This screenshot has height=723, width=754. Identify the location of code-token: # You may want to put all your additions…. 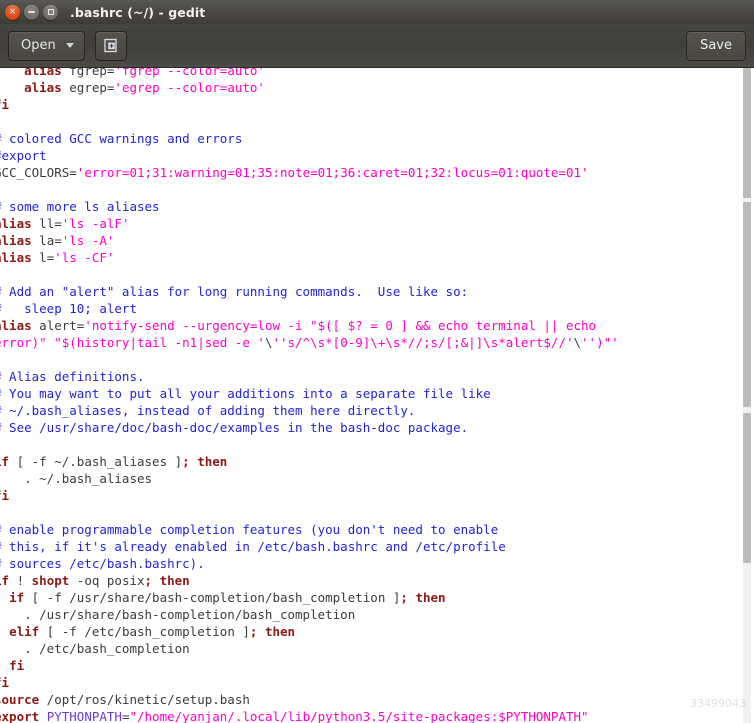
(245, 393).